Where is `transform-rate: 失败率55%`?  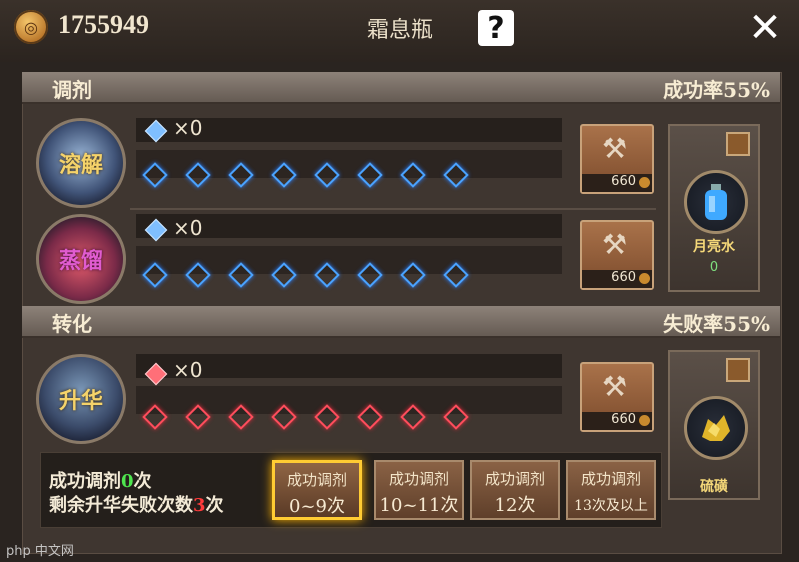 transform-rate: 失败率55% is located at coordinates (716, 324).